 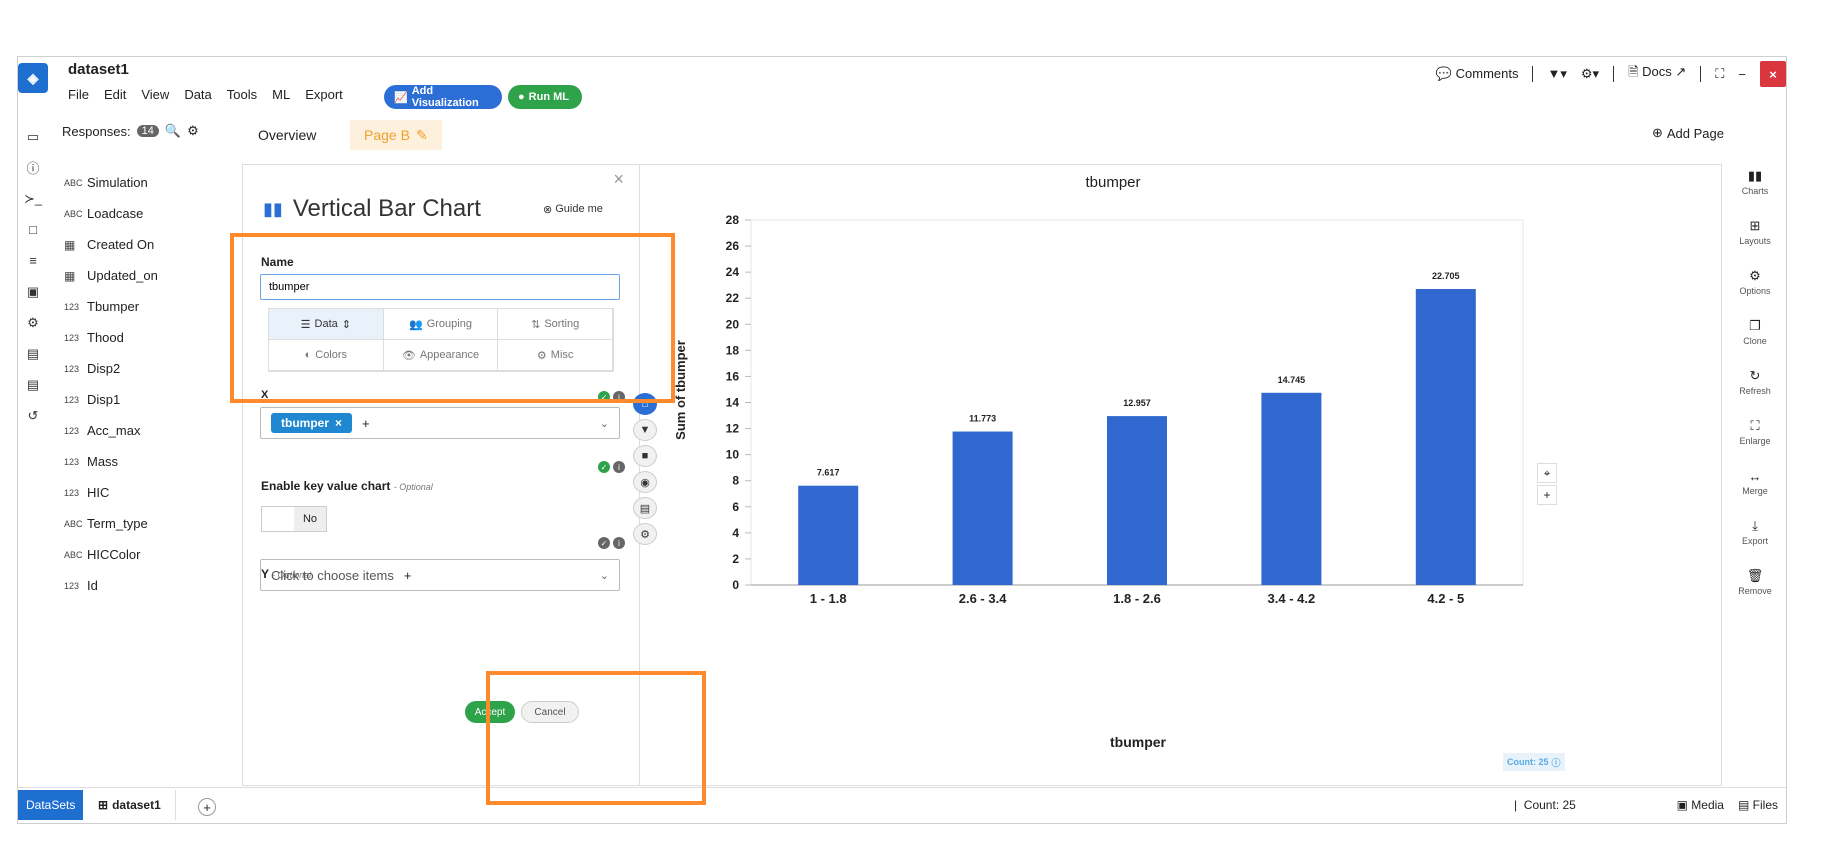 I want to click on field-item: 123 Thood, so click(x=149, y=337).